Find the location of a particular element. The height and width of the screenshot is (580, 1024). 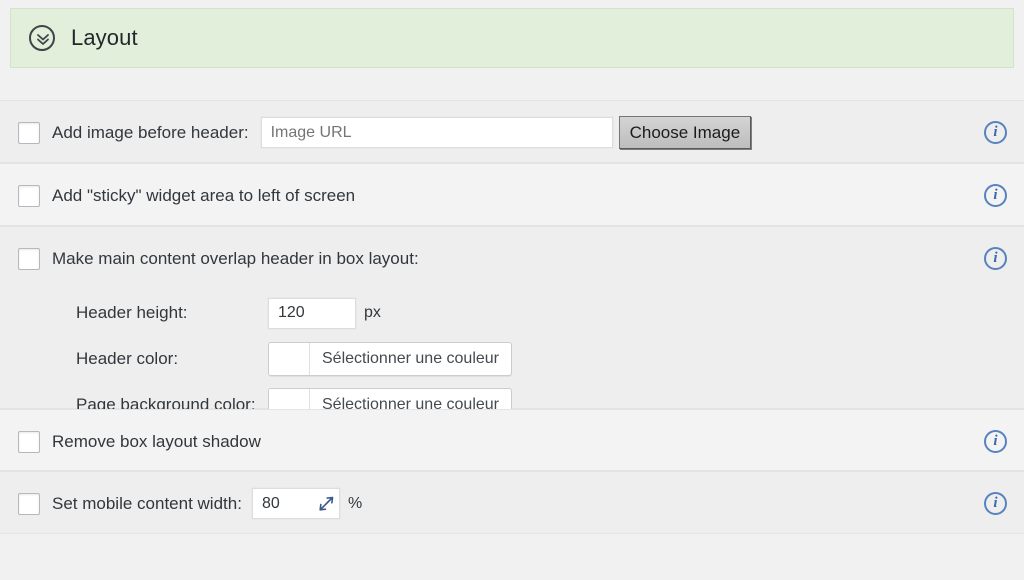

row-add-image-before-header: Add image before header: Choose Image i is located at coordinates (512, 131).